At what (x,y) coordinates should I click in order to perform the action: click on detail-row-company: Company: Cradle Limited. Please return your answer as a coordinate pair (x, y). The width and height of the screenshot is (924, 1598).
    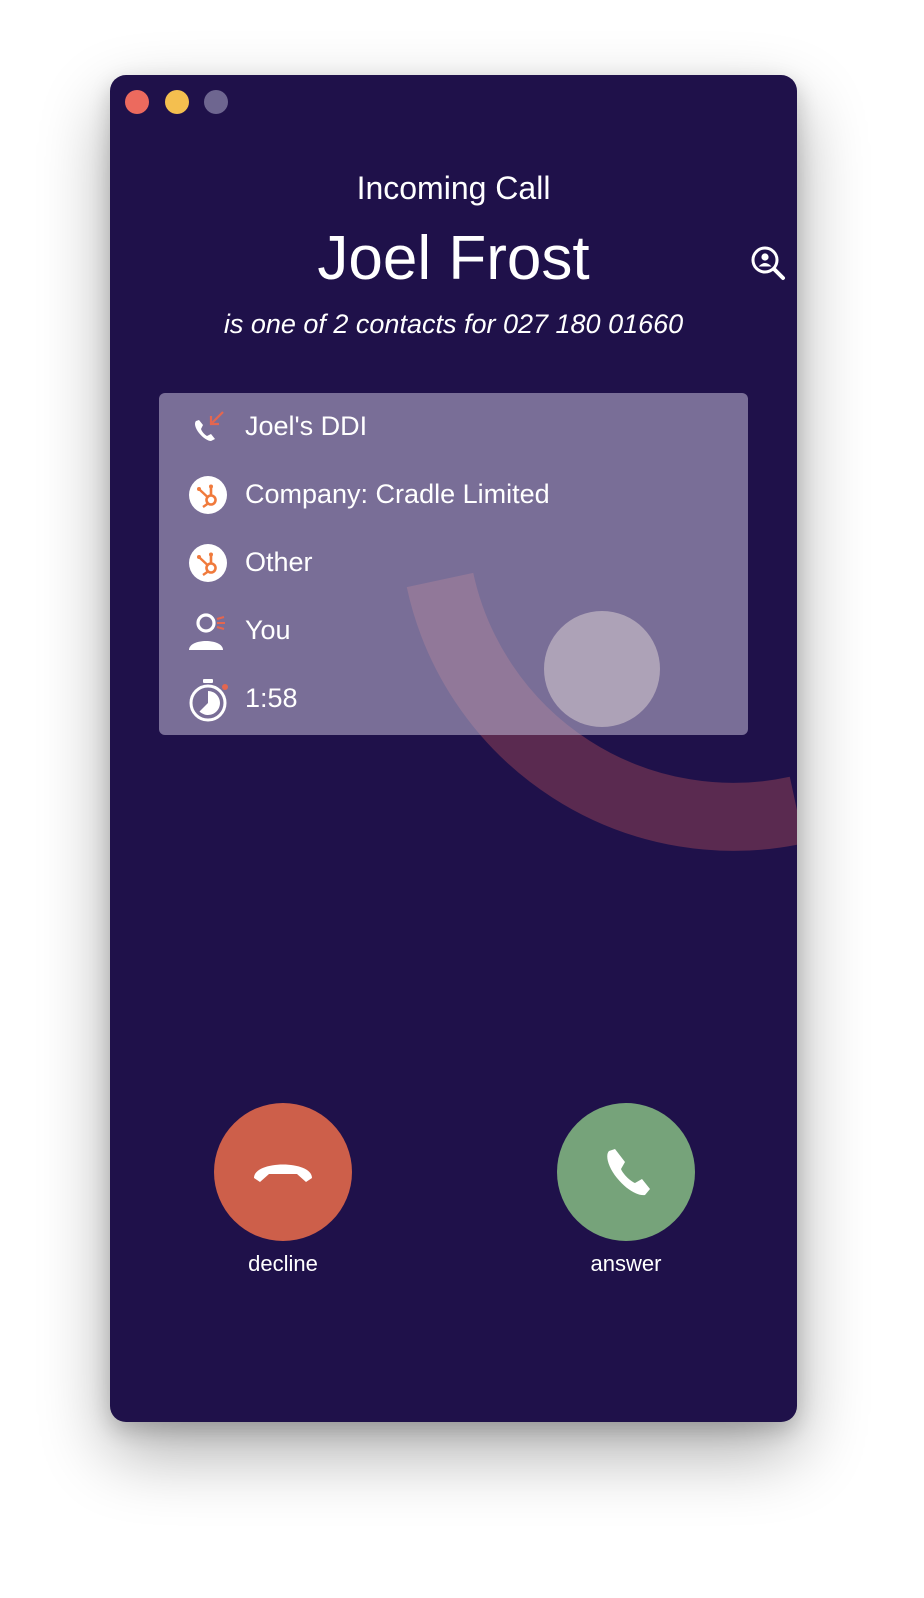
    Looking at the image, I should click on (453, 494).